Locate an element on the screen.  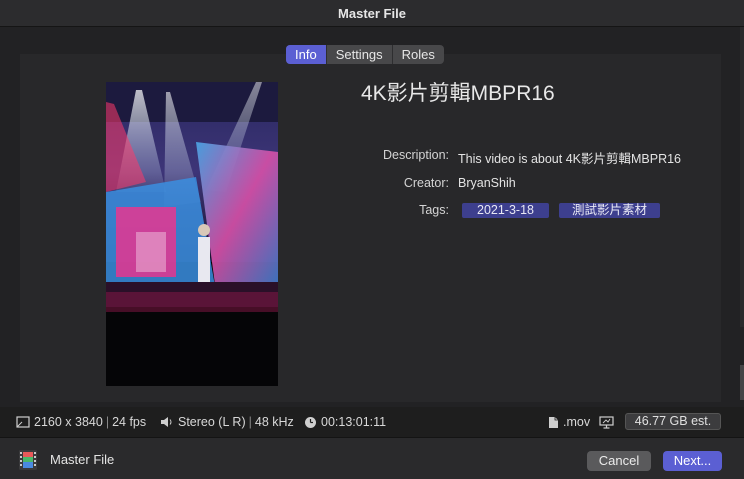
clip-title: 4K影片剪輯MBPR16 is located at coordinates (458, 93).